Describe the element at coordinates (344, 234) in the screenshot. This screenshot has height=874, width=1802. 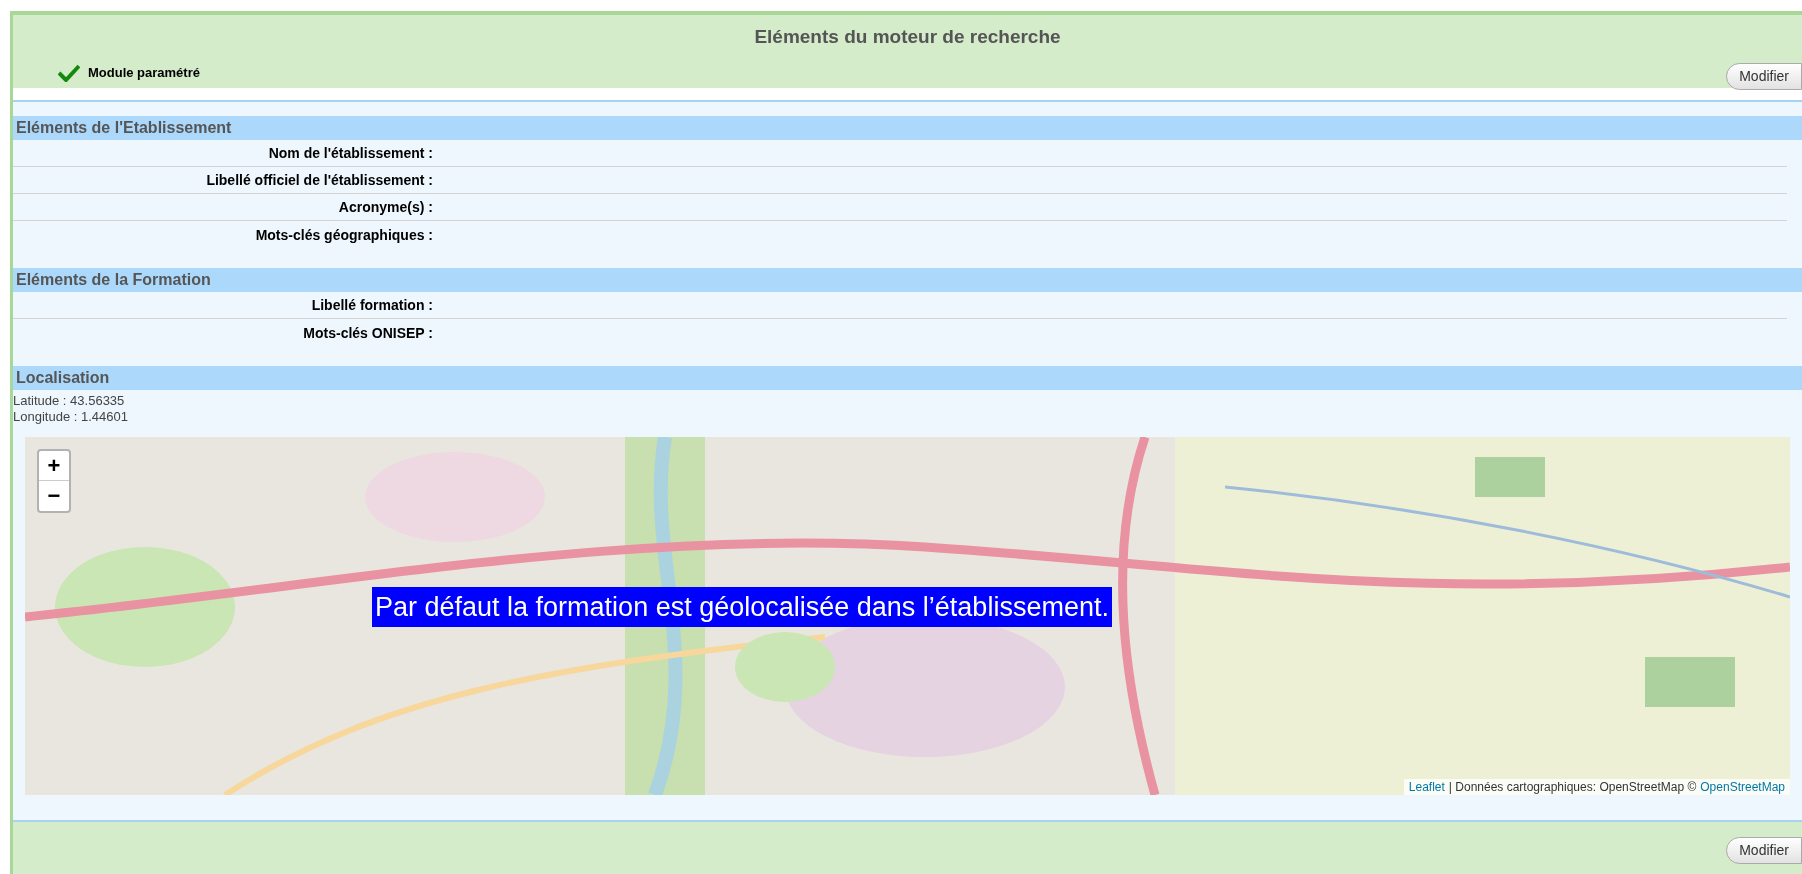
I see `field-label: Mots-clés géographiques :` at that location.